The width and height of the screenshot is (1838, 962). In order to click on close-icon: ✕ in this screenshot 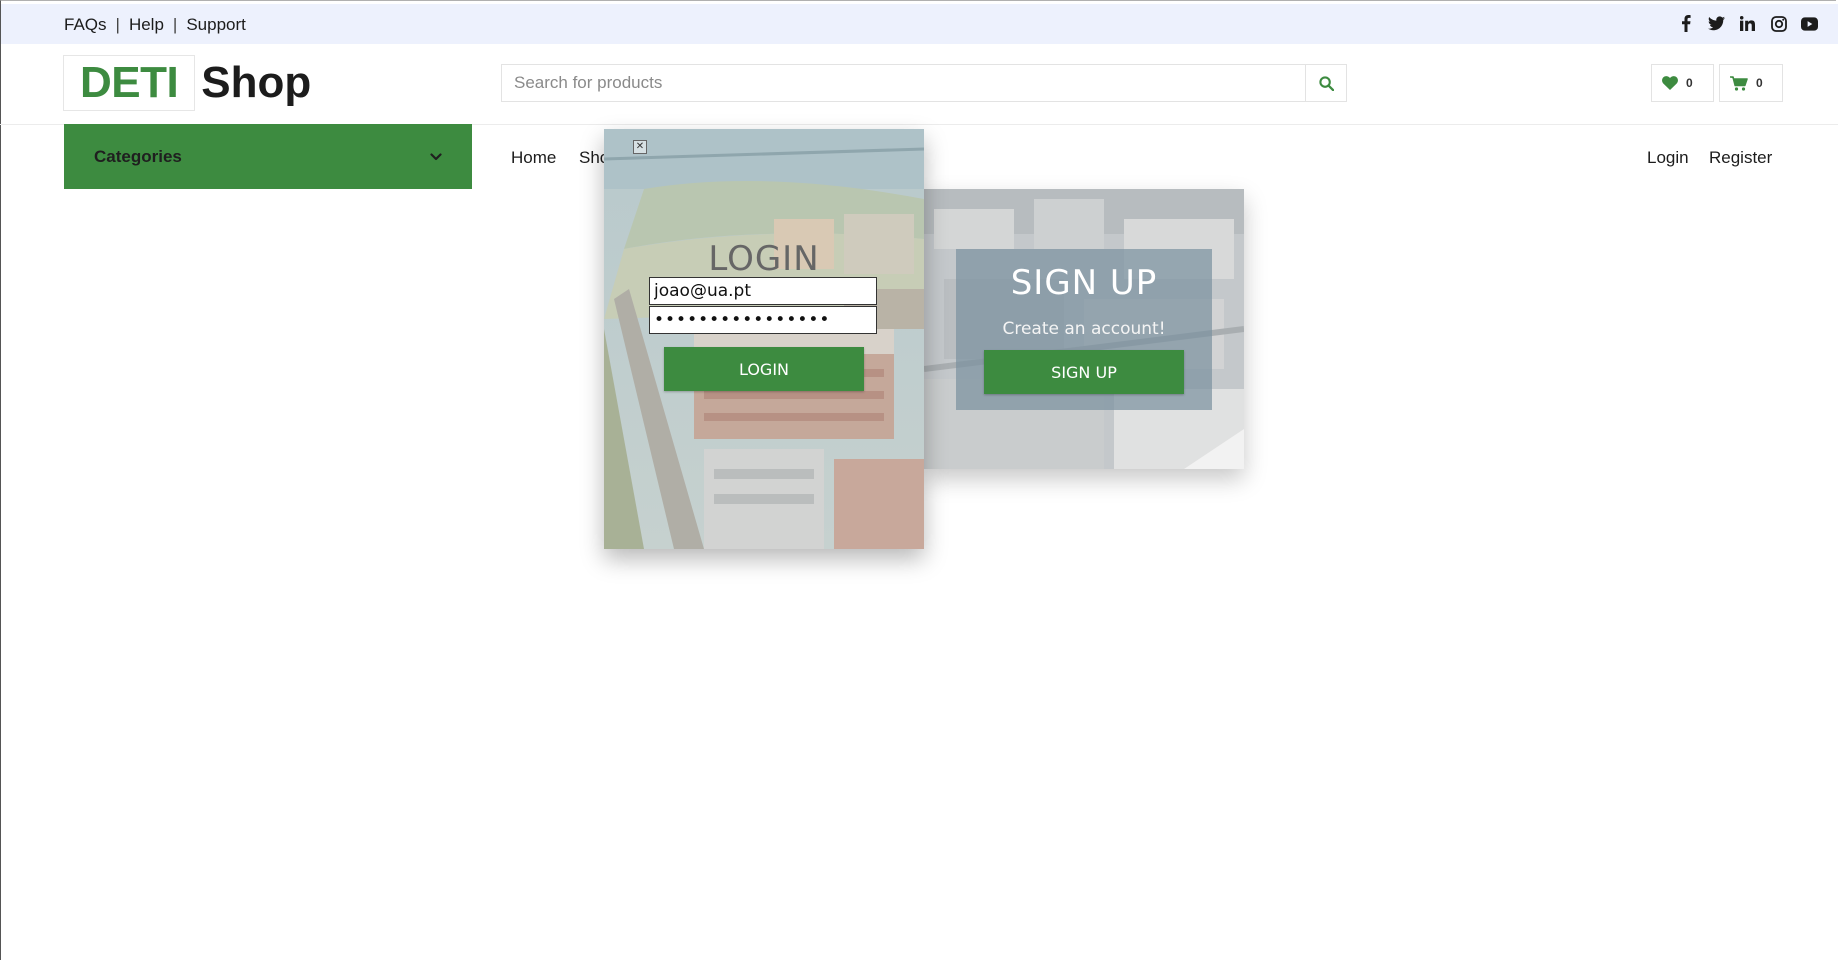, I will do `click(640, 147)`.